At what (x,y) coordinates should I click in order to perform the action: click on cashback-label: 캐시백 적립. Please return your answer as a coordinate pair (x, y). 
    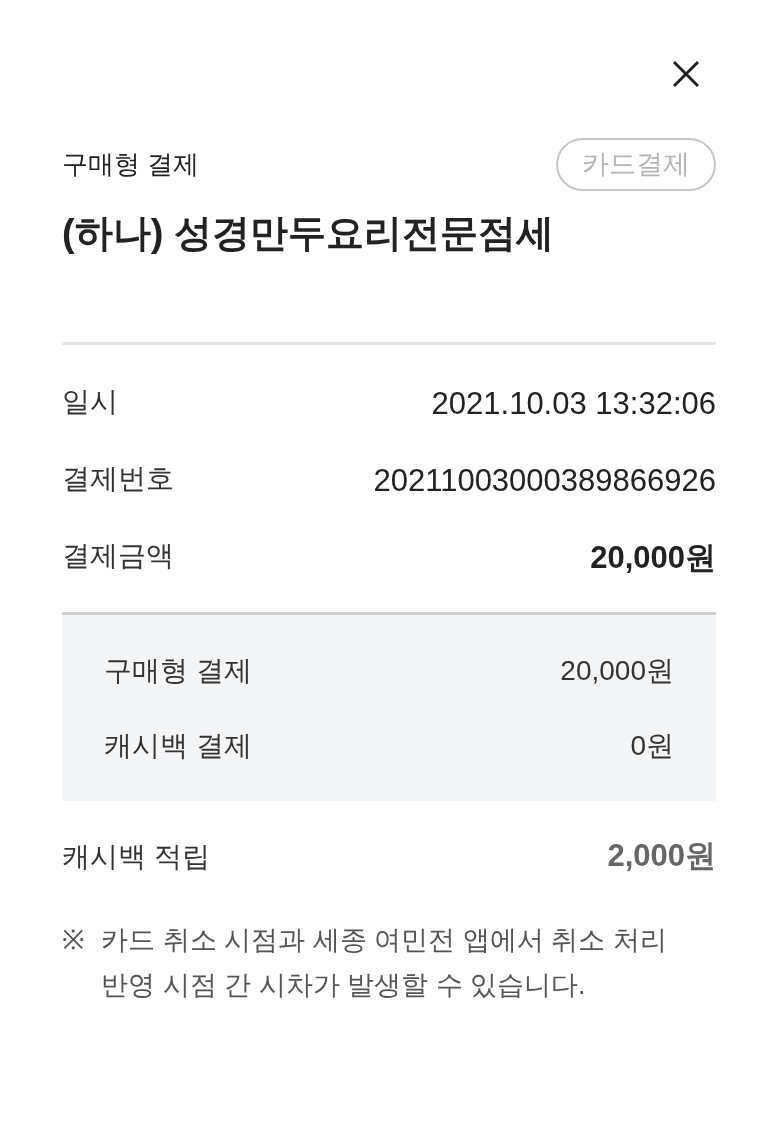
    Looking at the image, I should click on (136, 856).